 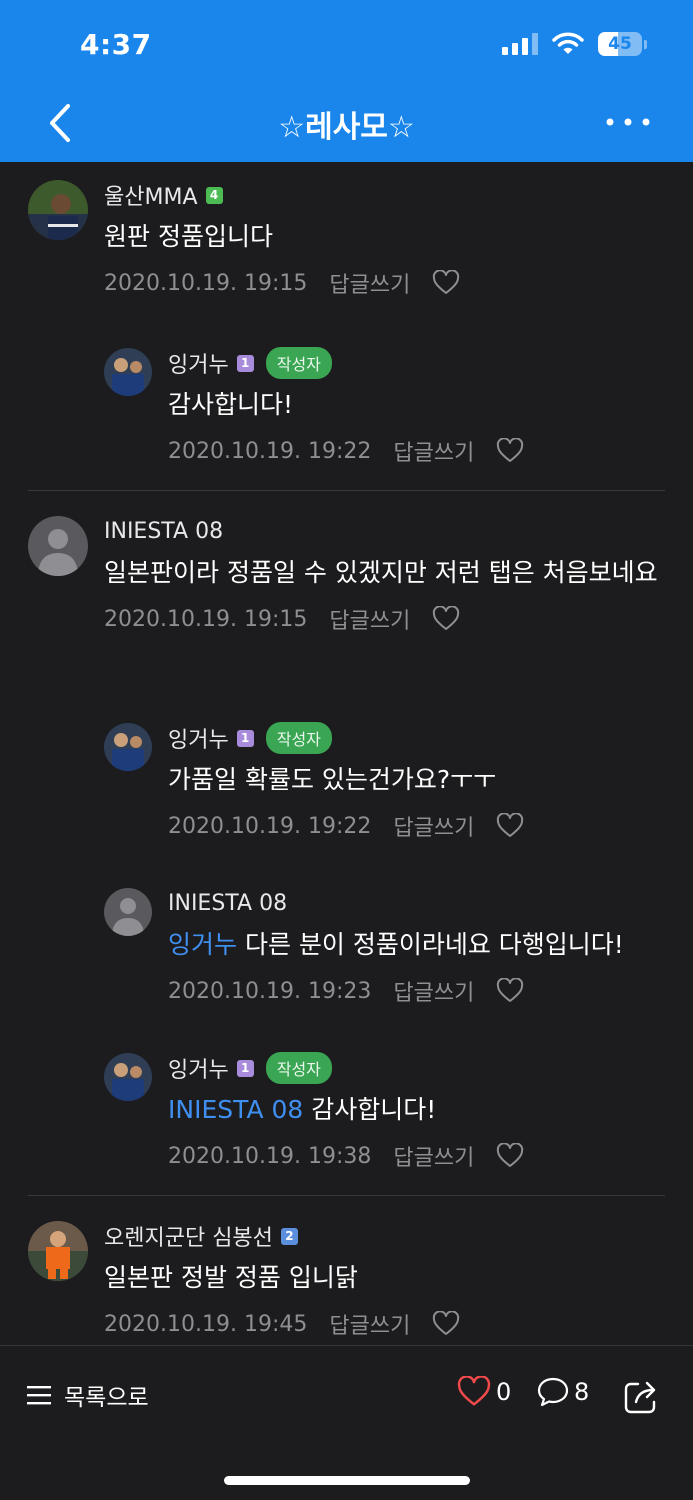 I want to click on comment-author: 오렌지군단 심봉선, so click(x=188, y=1236).